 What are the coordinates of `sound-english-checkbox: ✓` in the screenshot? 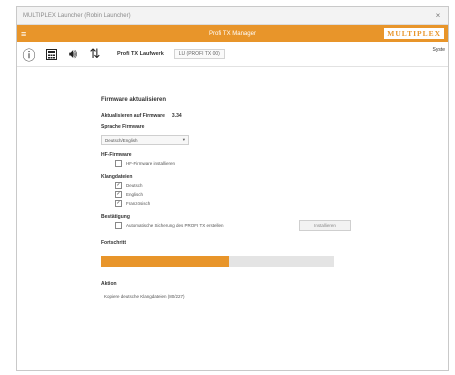 It's located at (118, 194).